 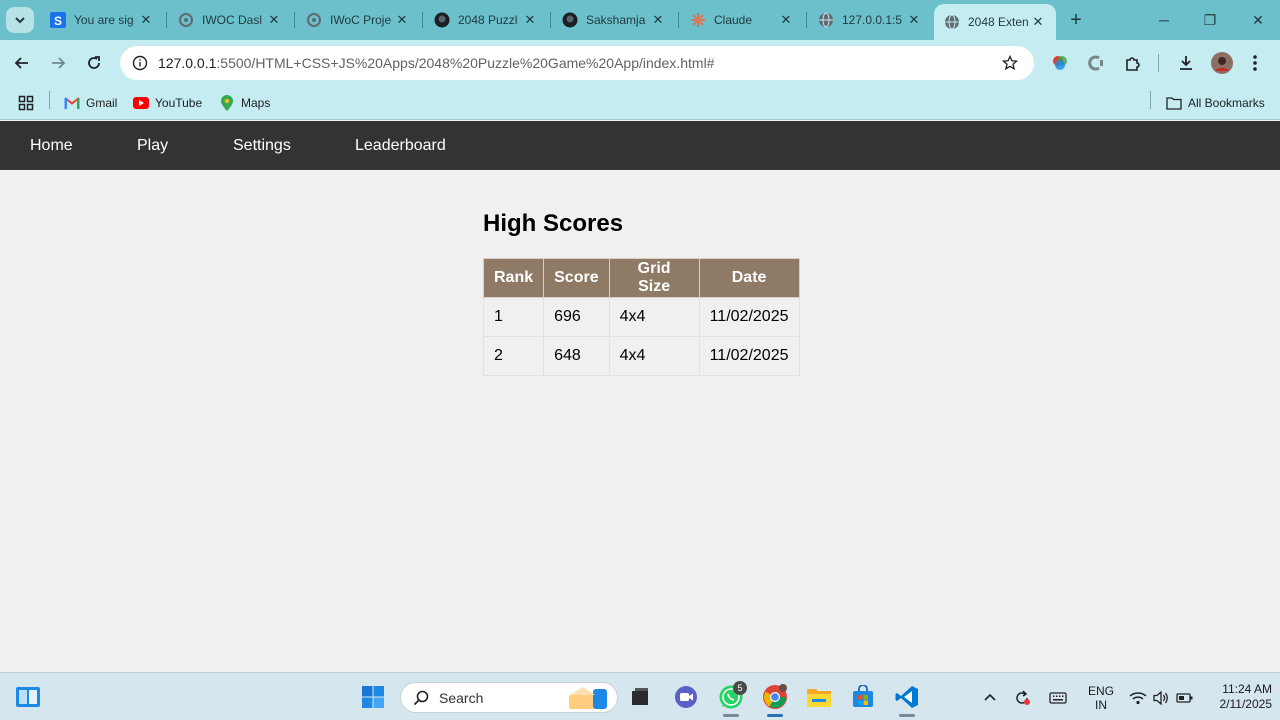 I want to click on close-window-button: ✕, so click(x=1258, y=20).